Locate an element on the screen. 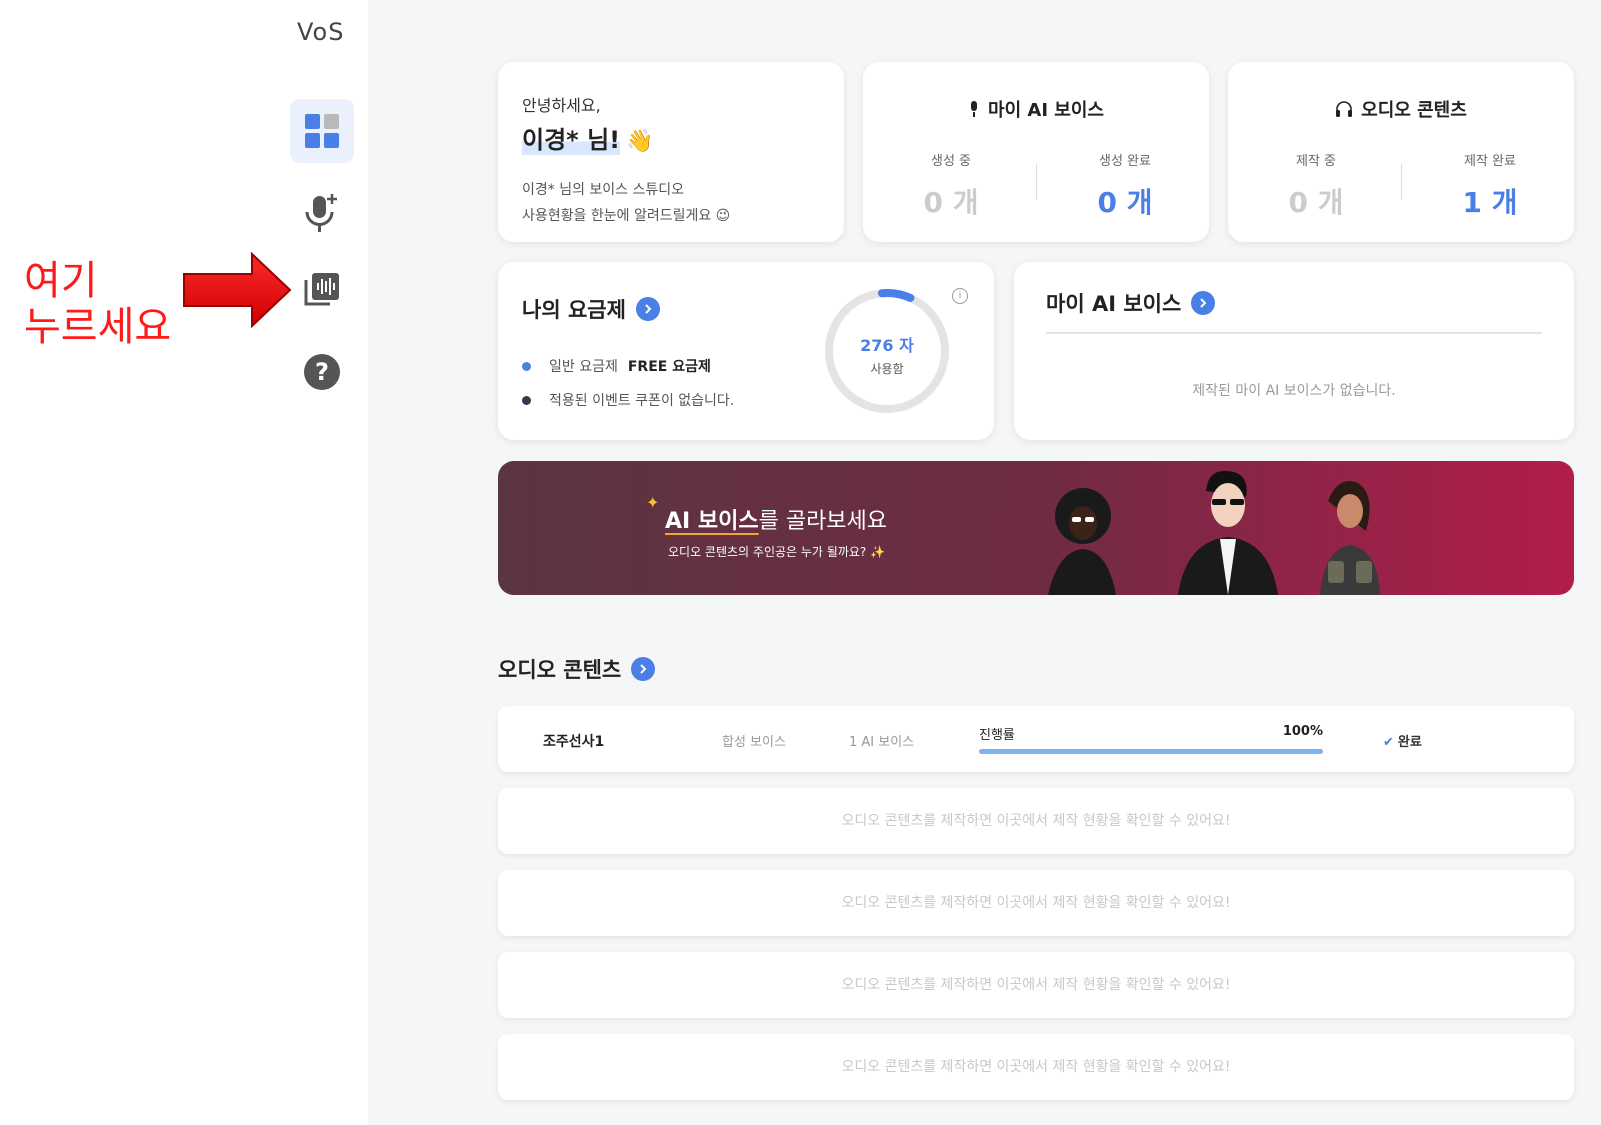  progress-percent: 100% is located at coordinates (1302, 731).